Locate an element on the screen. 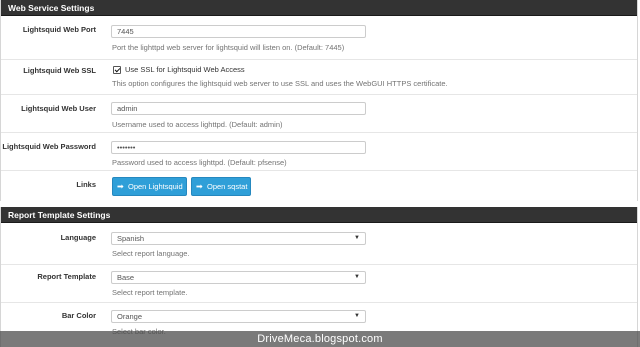  language-help: Select report language. is located at coordinates (151, 253).